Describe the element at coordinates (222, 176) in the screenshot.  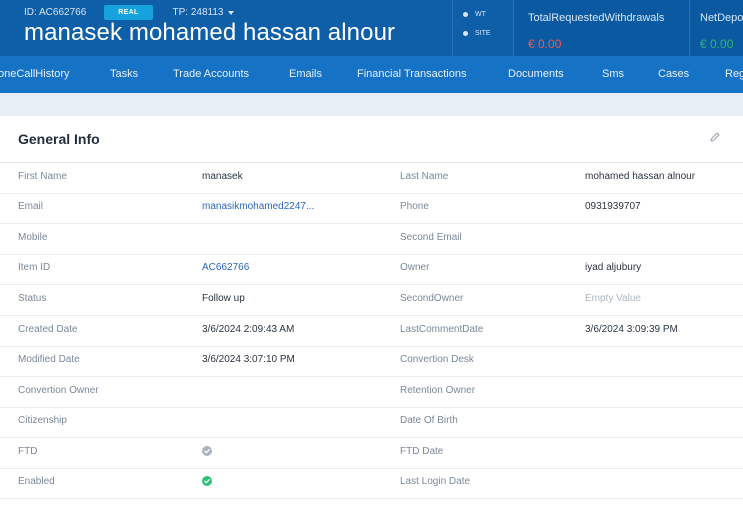
I see `field-value: manasek` at that location.